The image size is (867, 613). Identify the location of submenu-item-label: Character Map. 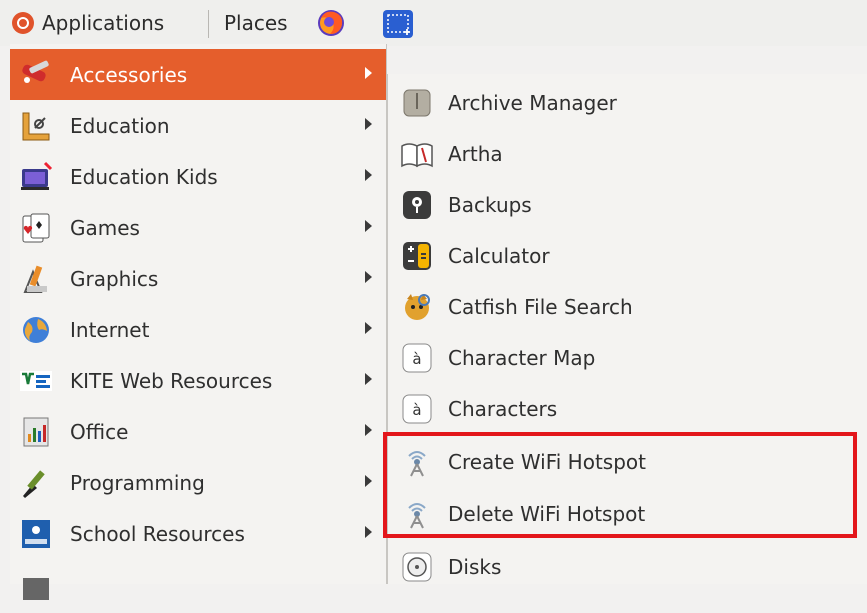
(522, 357).